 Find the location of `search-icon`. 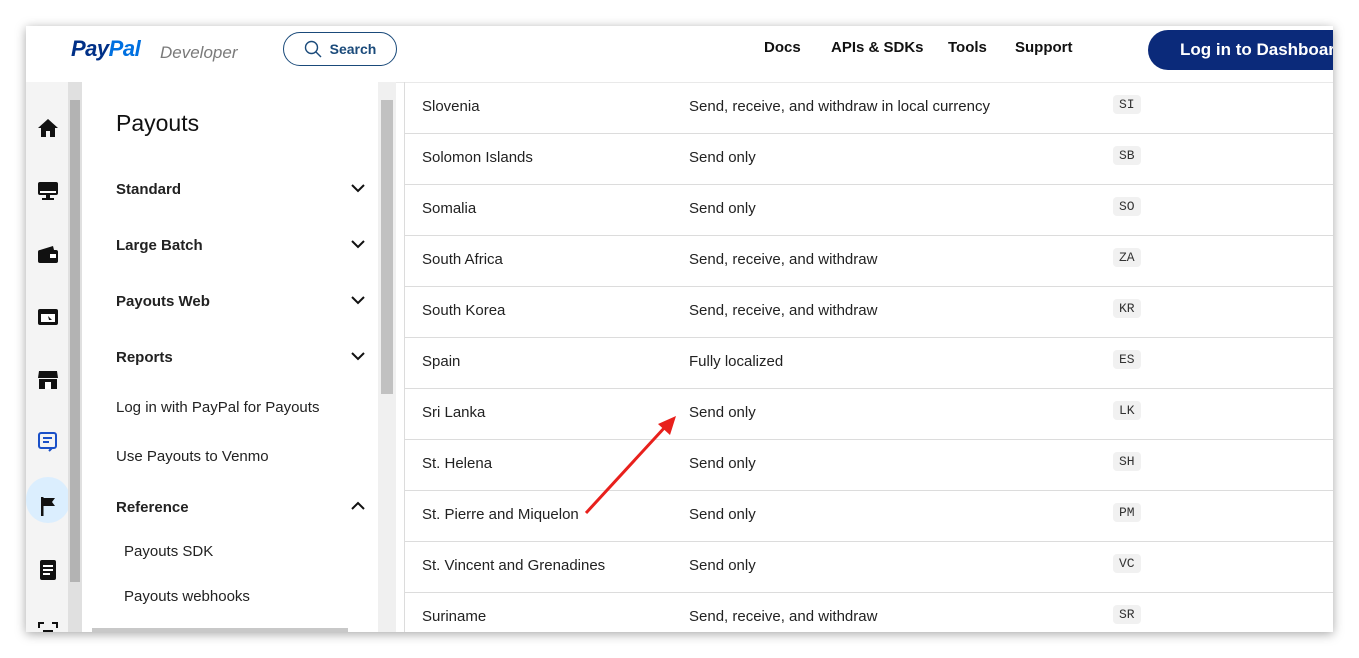

search-icon is located at coordinates (313, 49).